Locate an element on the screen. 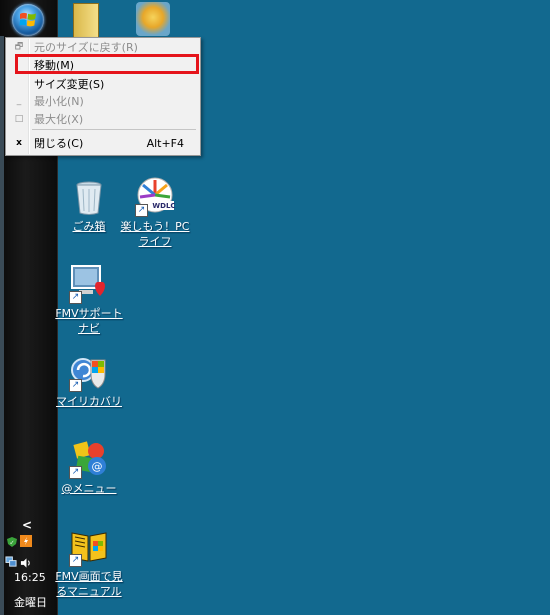 This screenshot has width=550, height=615. desktop-icon-support-navi: ↗ FMVサポートナビ is located at coordinates (89, 300).